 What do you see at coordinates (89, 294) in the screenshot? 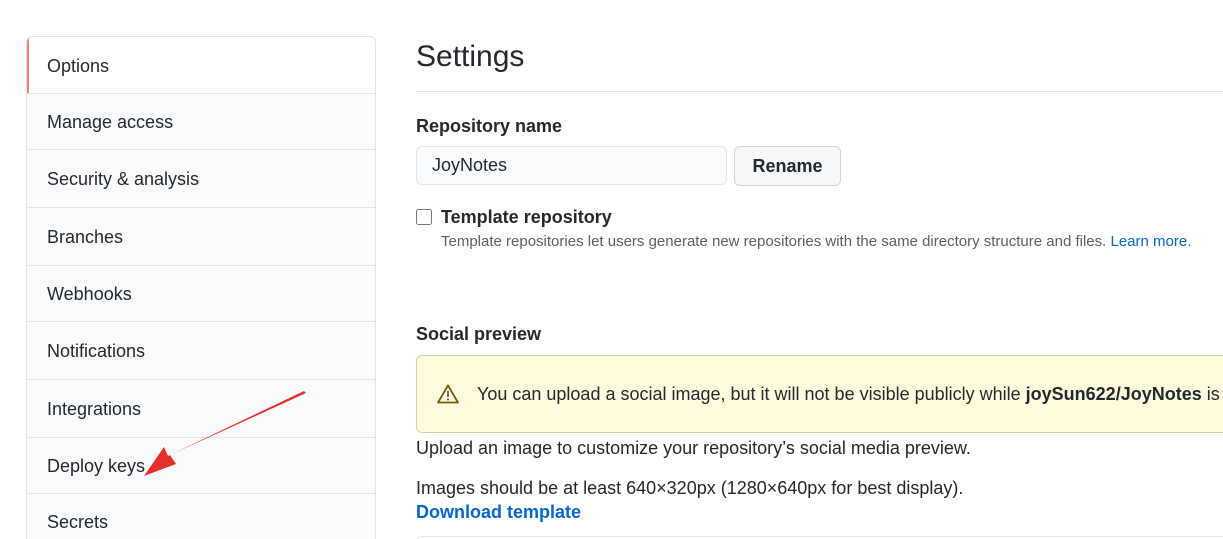
I see `sidebar-item-label: Webhooks` at bounding box center [89, 294].